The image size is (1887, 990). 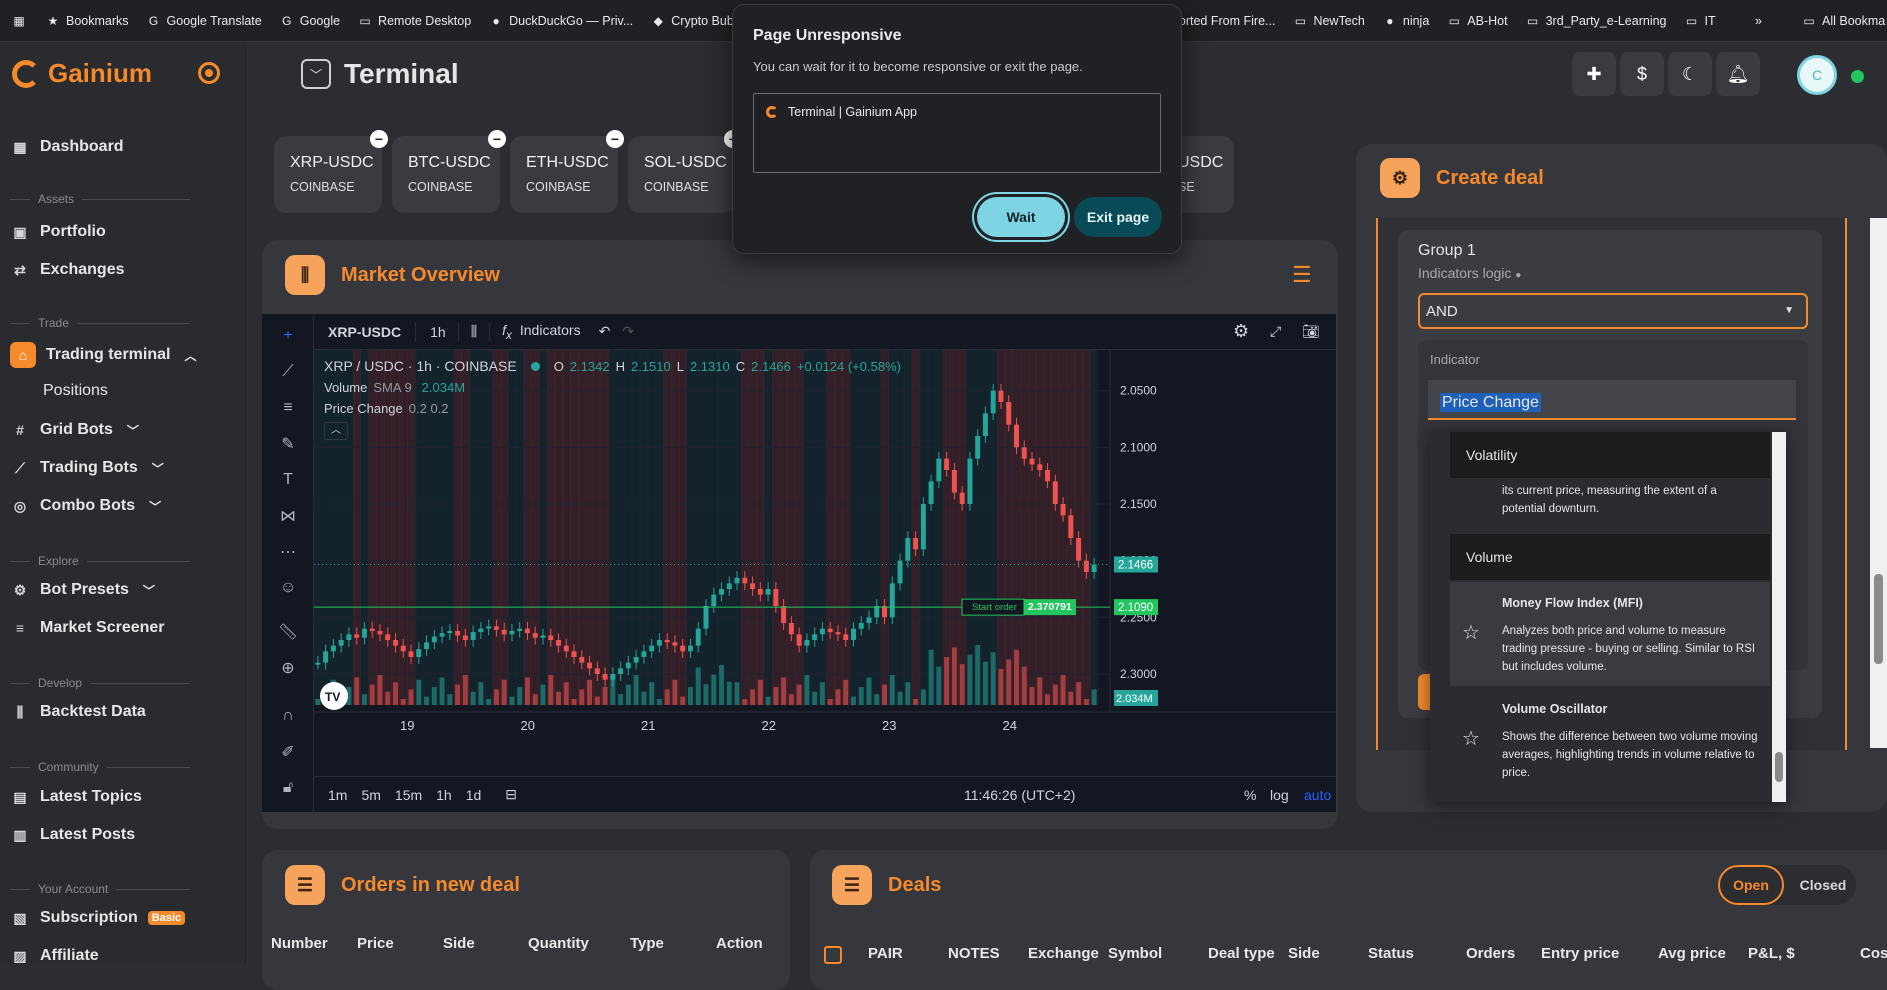 What do you see at coordinates (82, 73) in the screenshot?
I see `brand-logo: Gainium` at bounding box center [82, 73].